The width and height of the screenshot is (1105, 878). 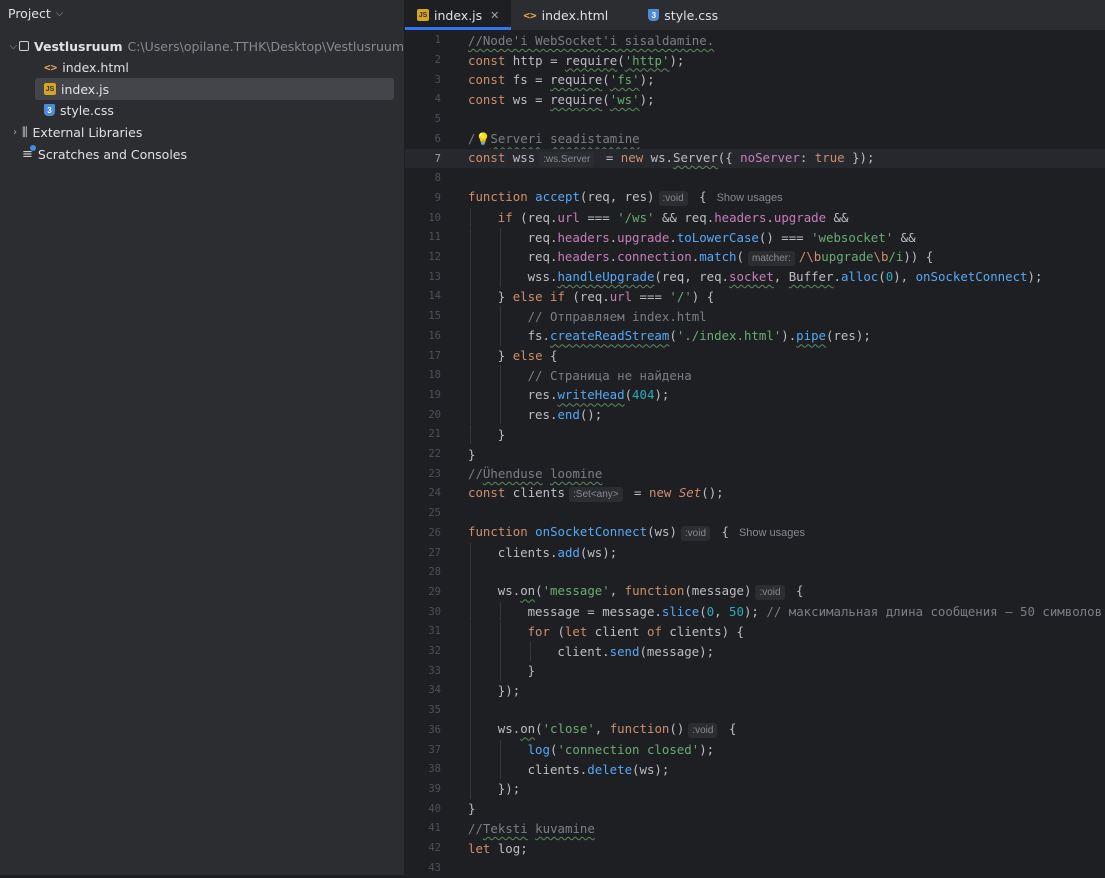 What do you see at coordinates (434, 591) in the screenshot?
I see `line-number: 29` at bounding box center [434, 591].